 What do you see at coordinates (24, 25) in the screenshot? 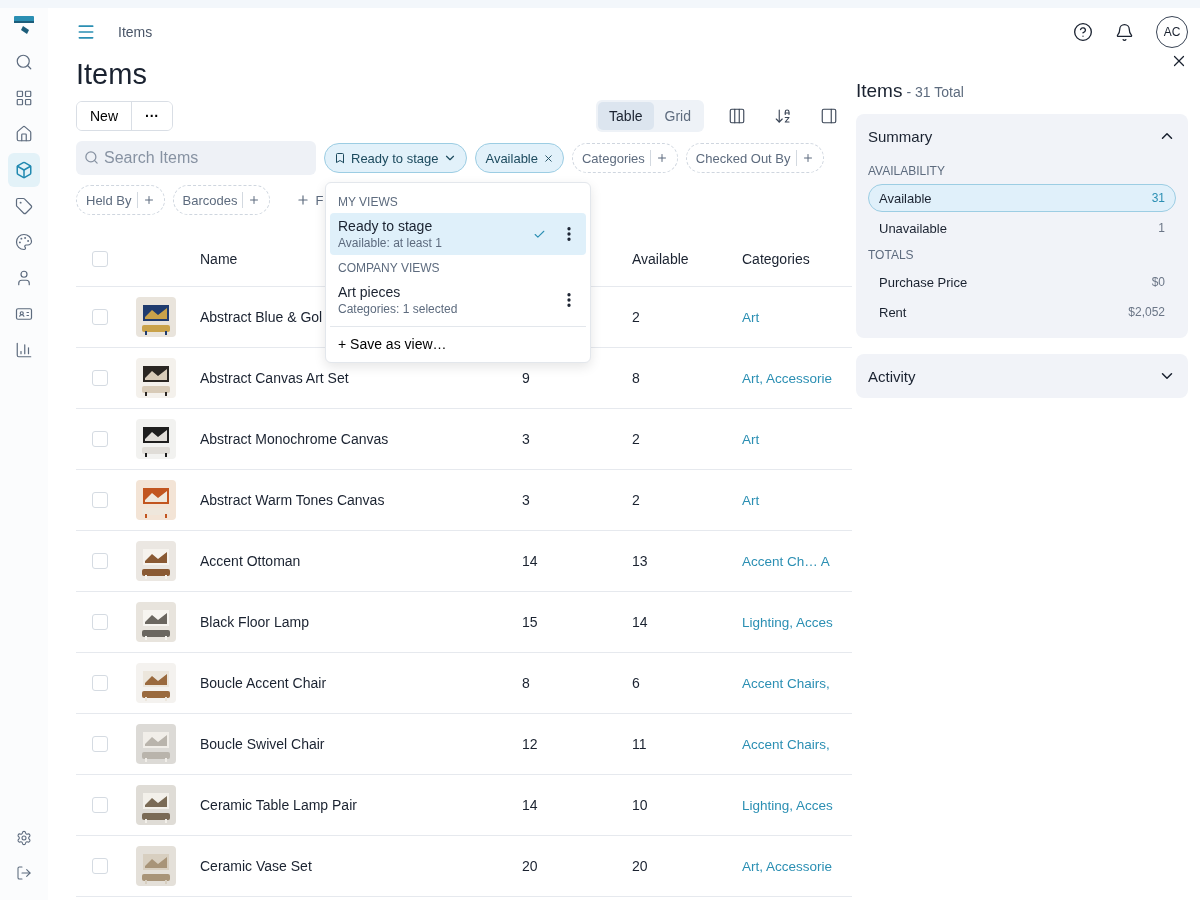
I see `logo-icon` at bounding box center [24, 25].